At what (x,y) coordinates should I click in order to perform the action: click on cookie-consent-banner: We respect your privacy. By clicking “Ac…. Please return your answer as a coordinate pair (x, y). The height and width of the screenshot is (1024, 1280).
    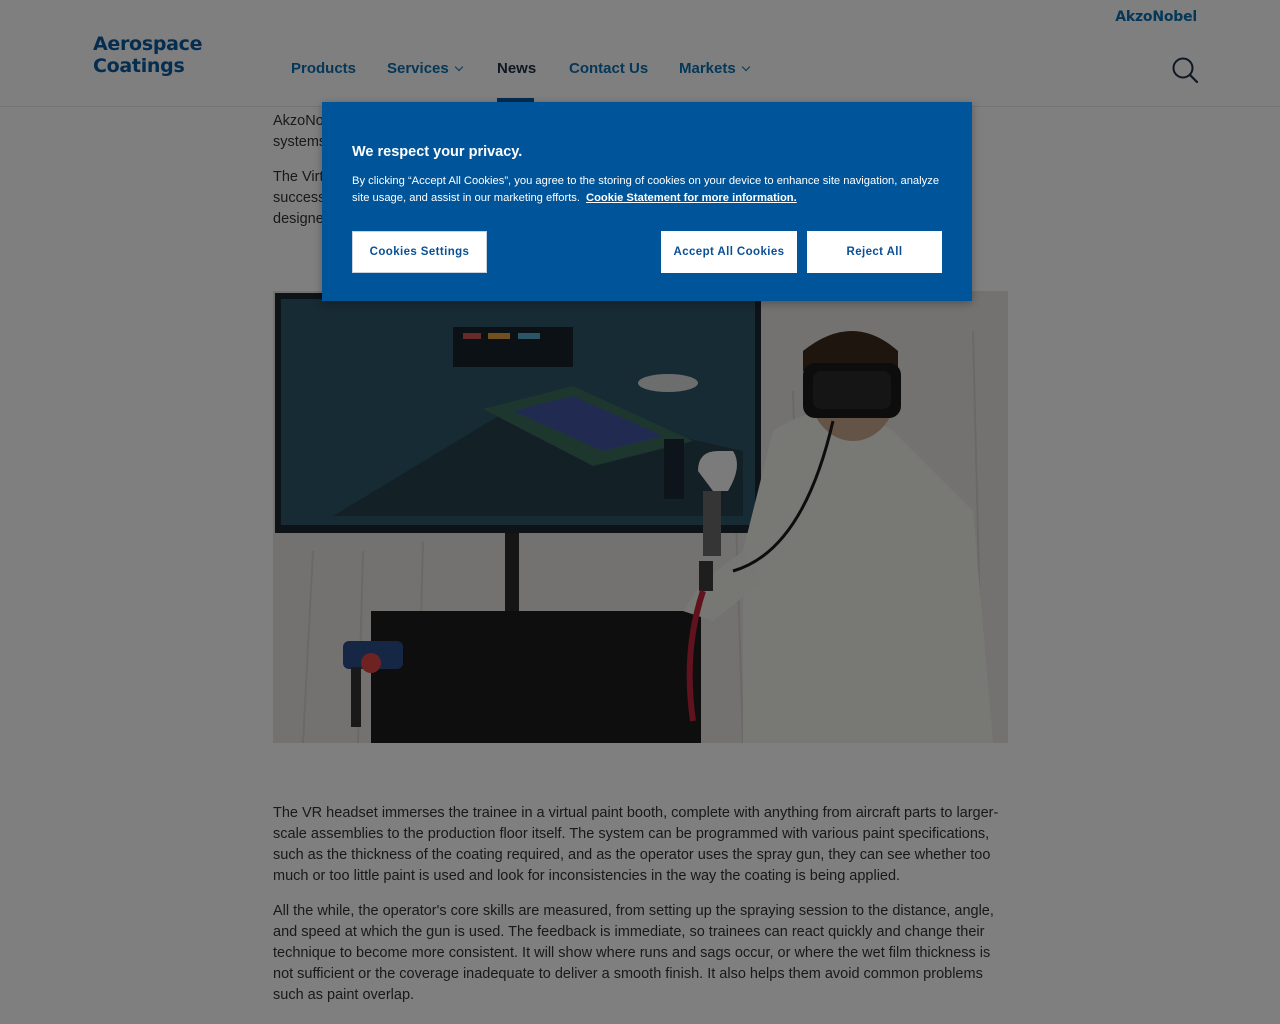
    Looking at the image, I should click on (647, 201).